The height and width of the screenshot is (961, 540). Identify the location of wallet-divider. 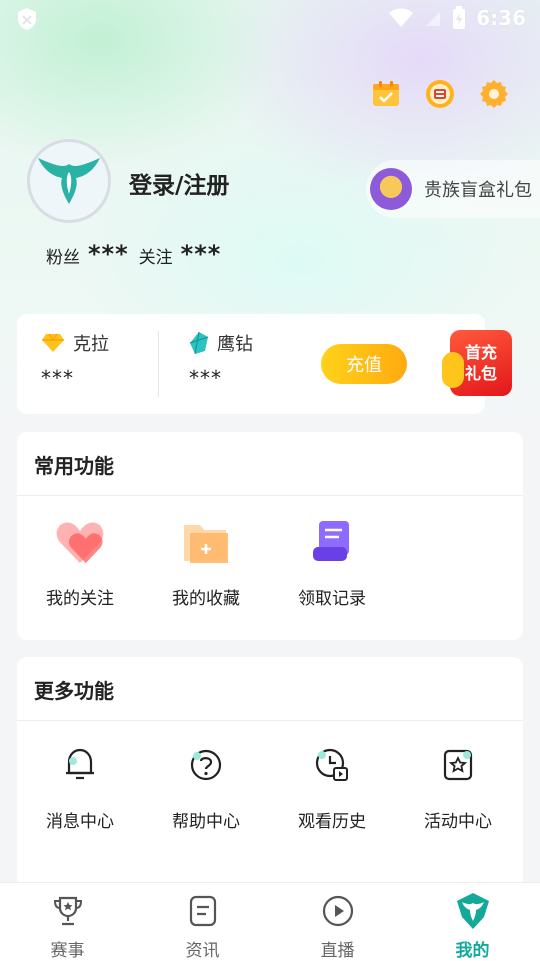
(158, 364).